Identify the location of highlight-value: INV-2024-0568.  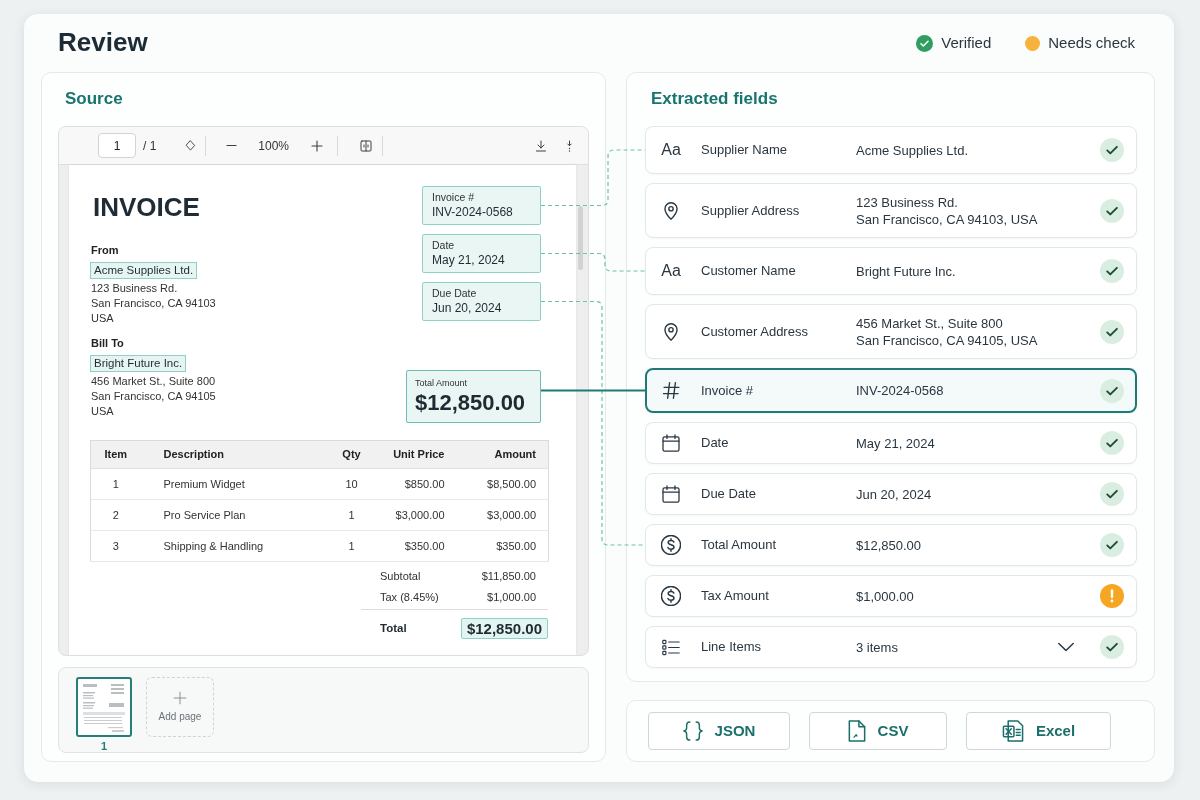
(473, 212).